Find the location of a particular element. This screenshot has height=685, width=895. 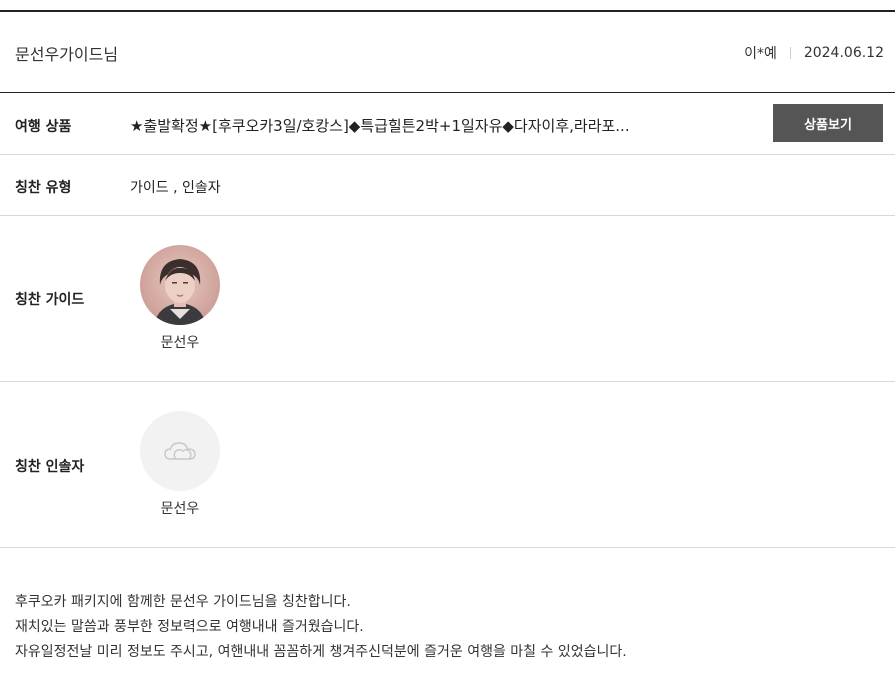

product-label: 여행 상품 is located at coordinates (43, 127).